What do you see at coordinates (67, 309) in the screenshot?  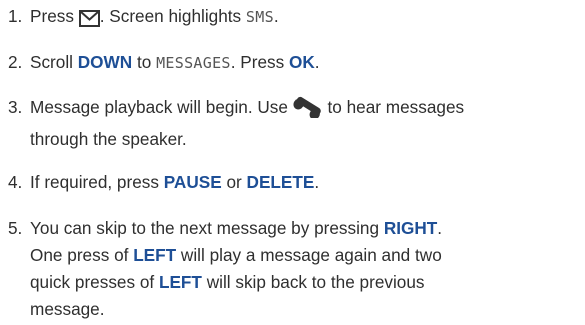 I see `text-run: message.` at bounding box center [67, 309].